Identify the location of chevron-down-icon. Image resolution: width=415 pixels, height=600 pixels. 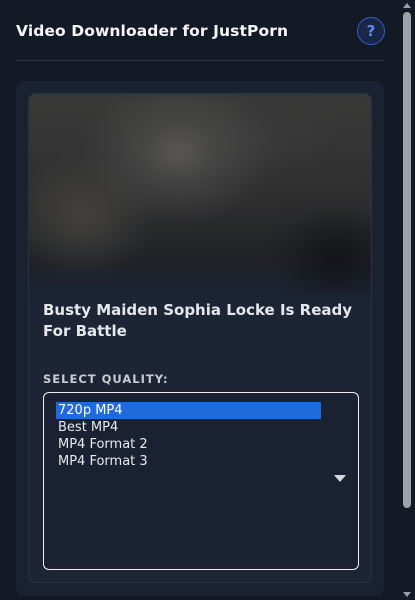
(340, 478).